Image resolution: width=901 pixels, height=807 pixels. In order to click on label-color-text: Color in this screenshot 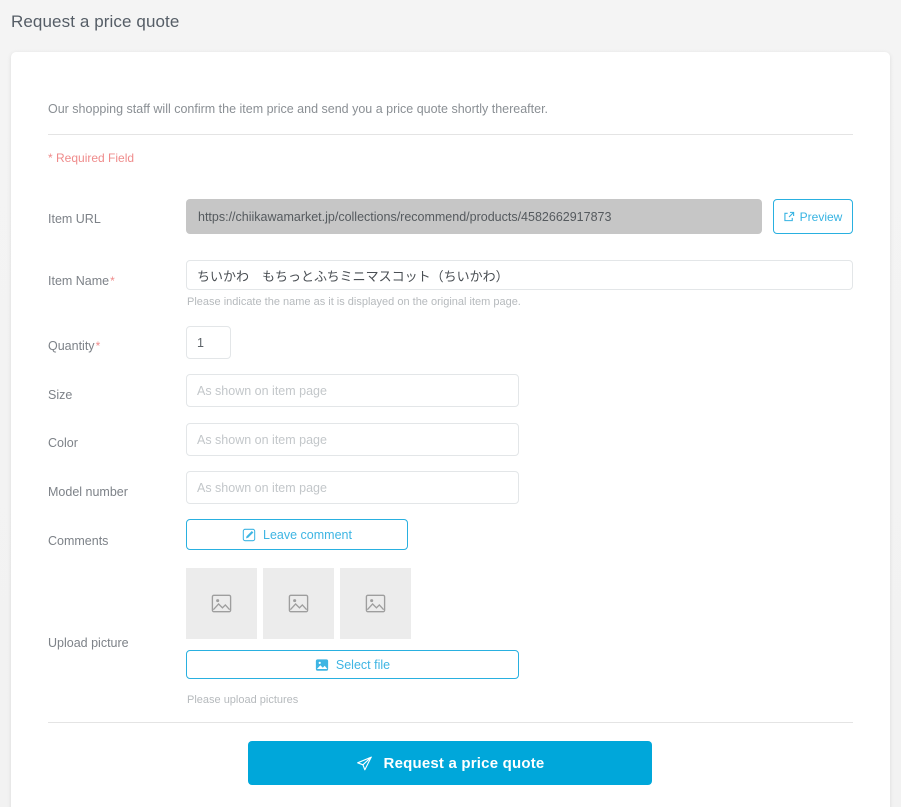, I will do `click(63, 443)`.